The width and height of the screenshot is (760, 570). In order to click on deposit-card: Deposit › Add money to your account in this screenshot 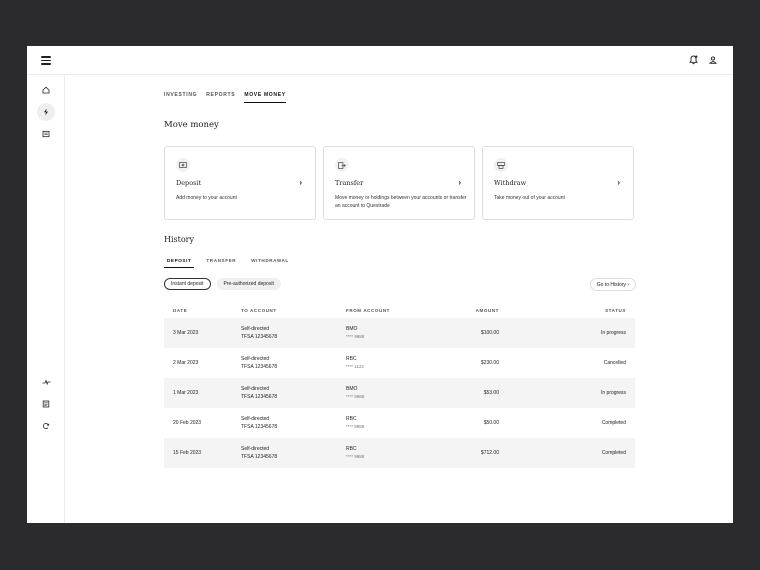, I will do `click(240, 183)`.